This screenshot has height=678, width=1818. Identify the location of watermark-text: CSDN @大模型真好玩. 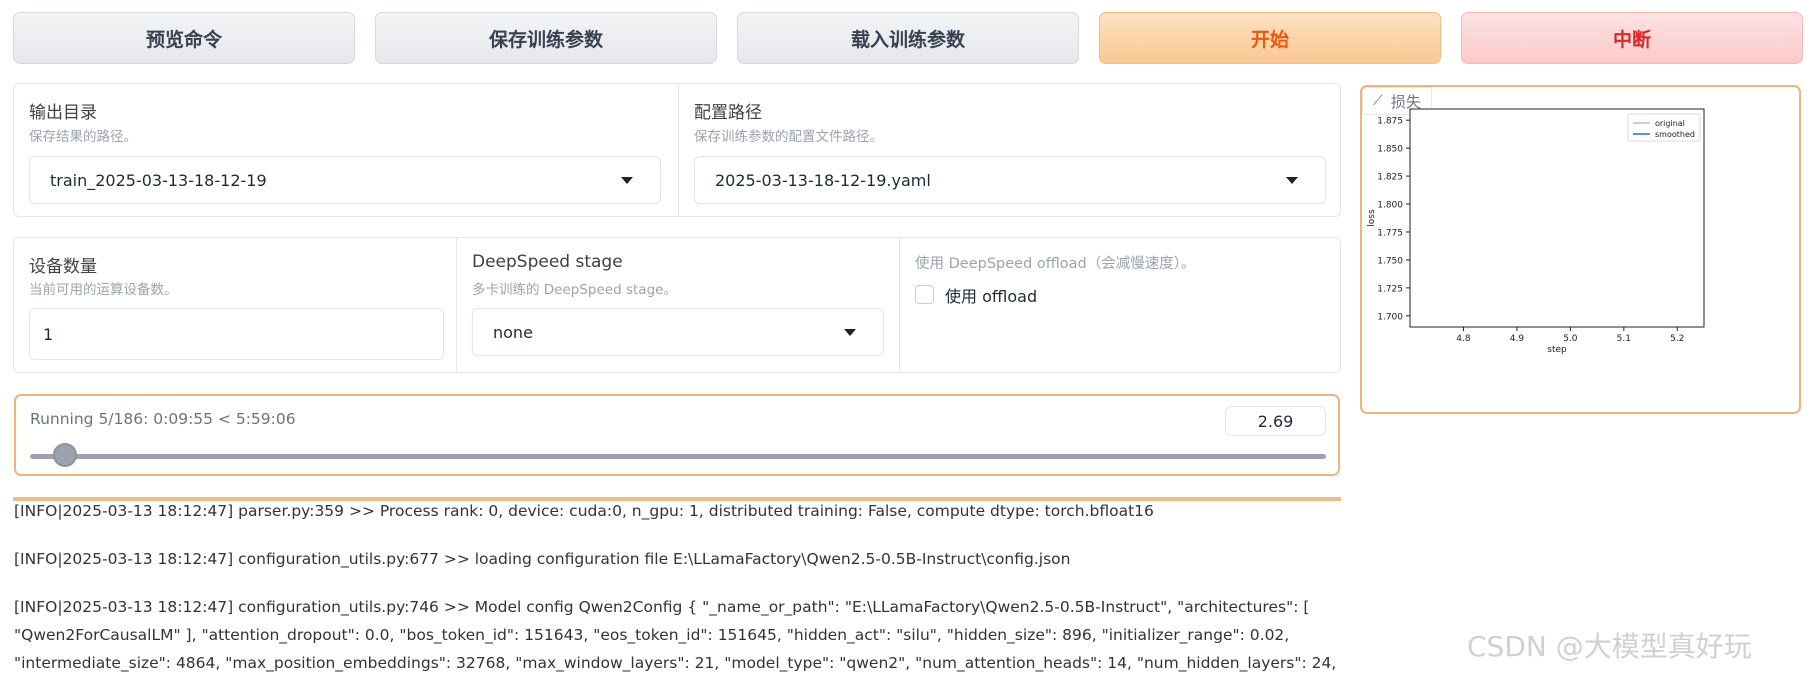
(1609, 646).